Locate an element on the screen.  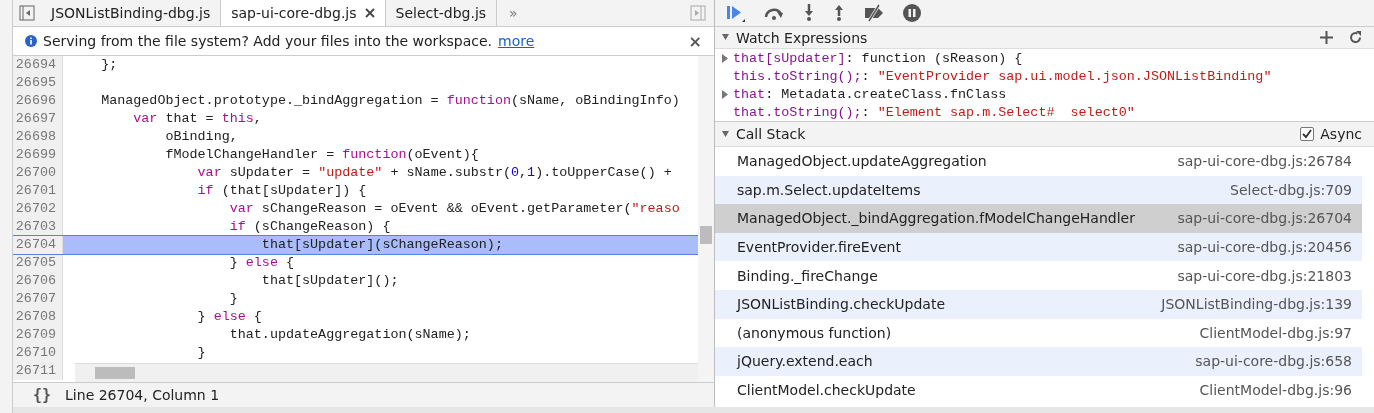
function-name: EventProvider.fireEvent is located at coordinates (819, 247).